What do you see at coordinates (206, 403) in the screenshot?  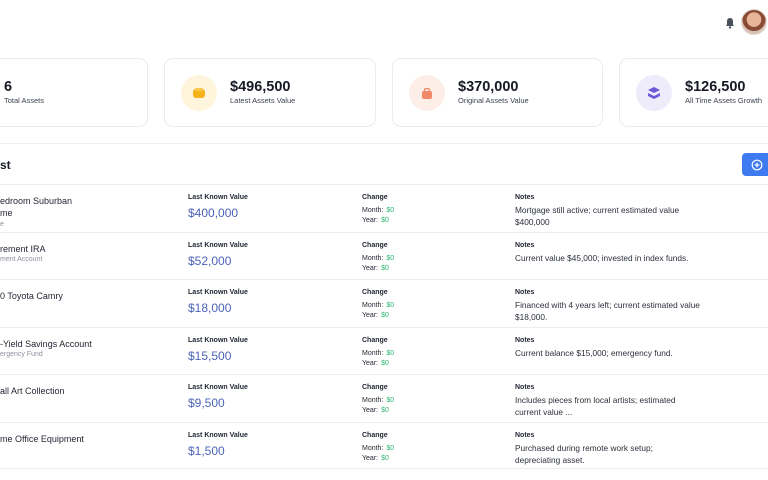 I see `last-known-value: $9,500` at bounding box center [206, 403].